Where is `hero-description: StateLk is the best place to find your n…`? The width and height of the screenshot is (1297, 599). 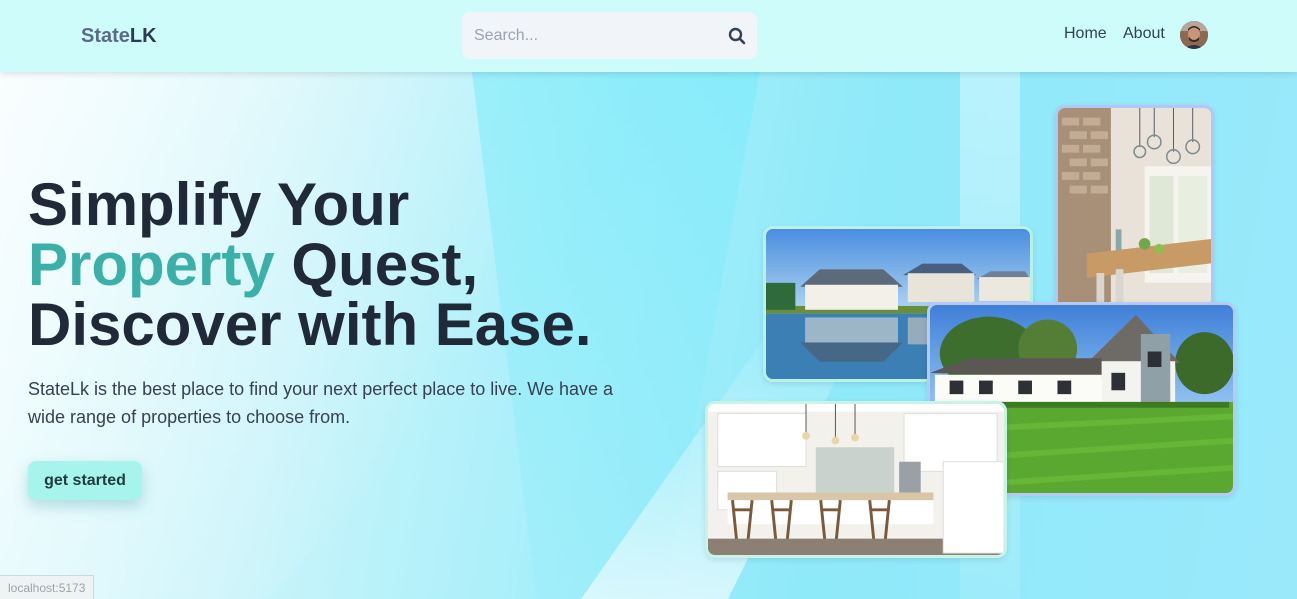 hero-description: StateLk is the best place to find your n… is located at coordinates (320, 403).